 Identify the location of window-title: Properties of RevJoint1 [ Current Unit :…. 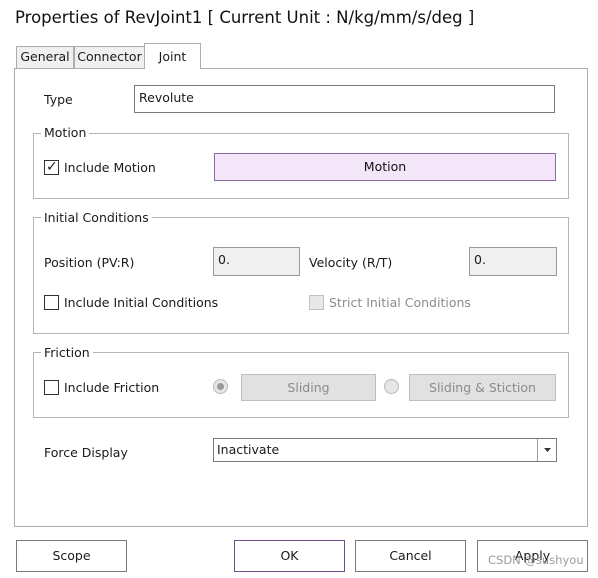
(245, 17).